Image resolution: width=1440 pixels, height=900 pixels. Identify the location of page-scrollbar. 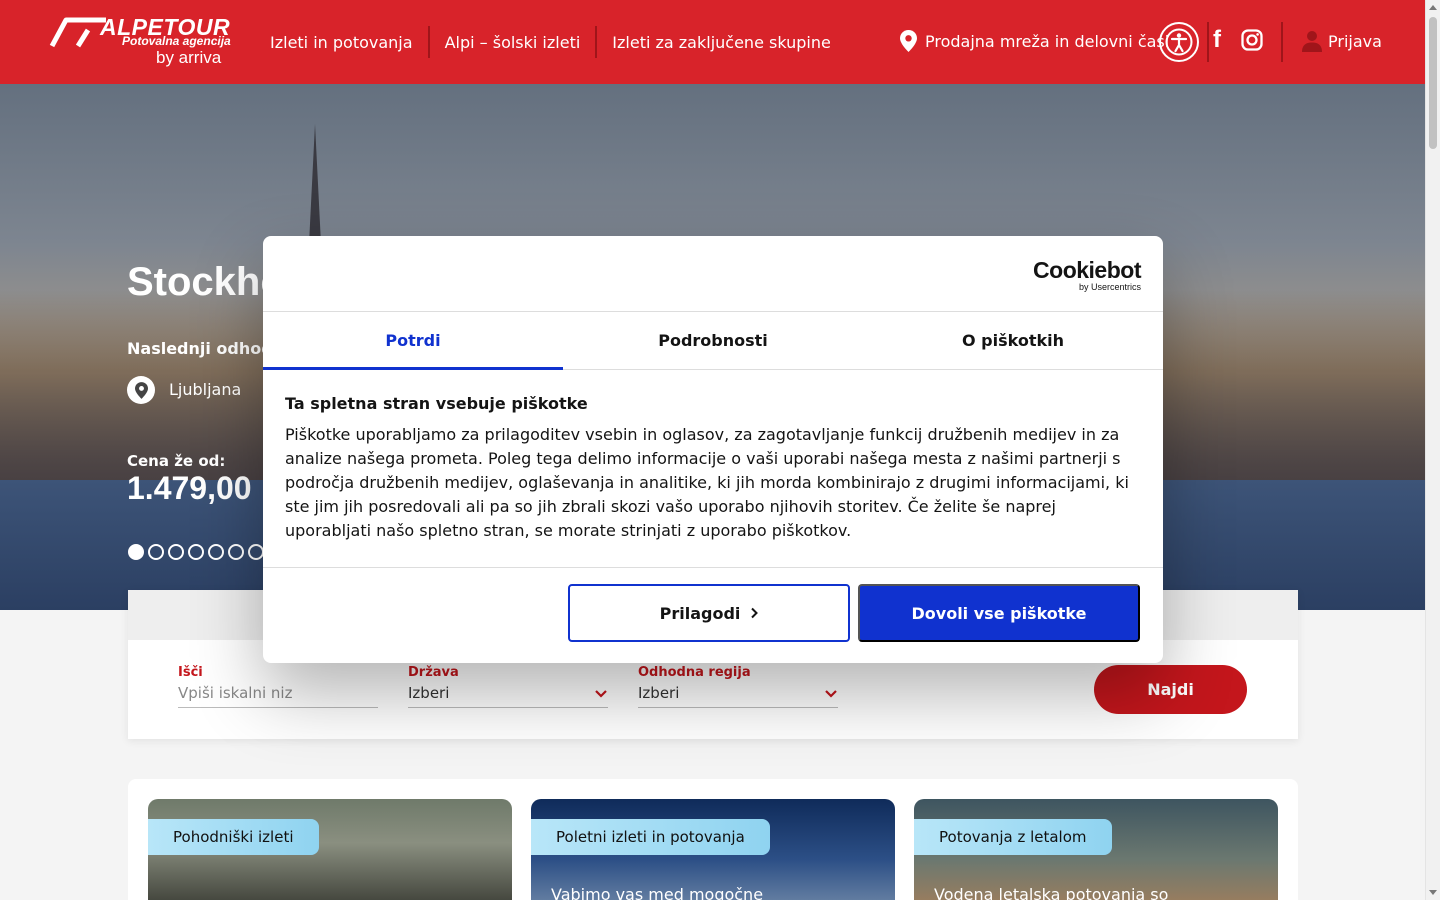
(1432, 450).